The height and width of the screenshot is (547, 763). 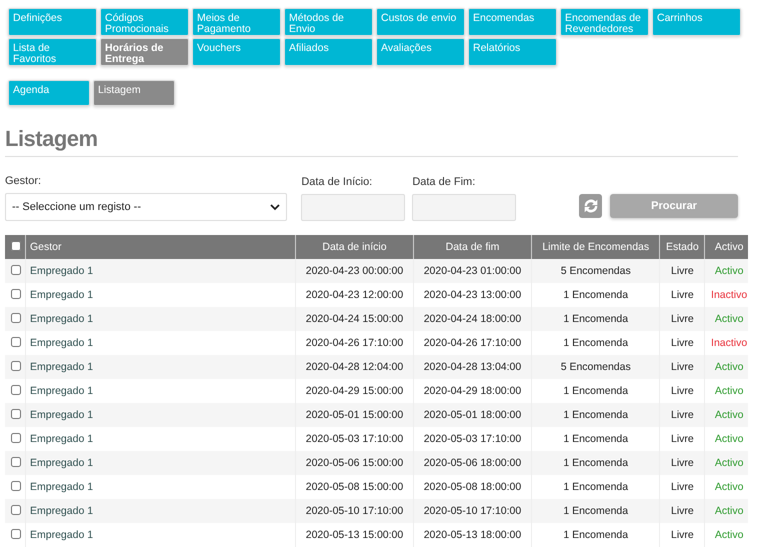 I want to click on menu-button: Horários de Entrega, so click(x=144, y=52).